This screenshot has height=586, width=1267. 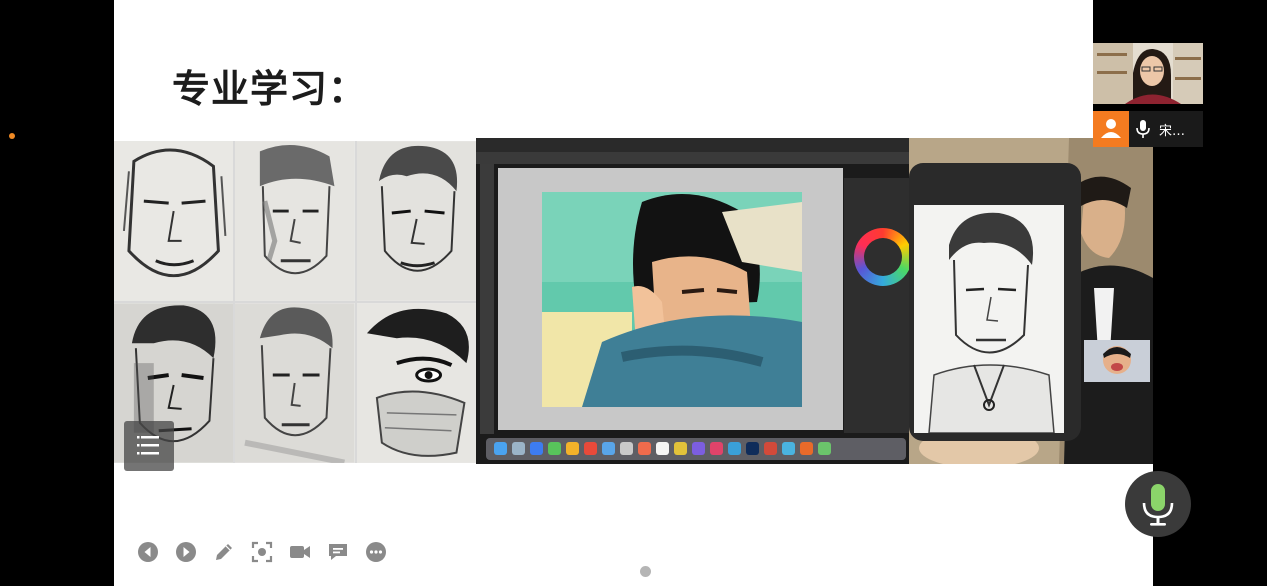 I want to click on person-icon, so click(x=1111, y=128).